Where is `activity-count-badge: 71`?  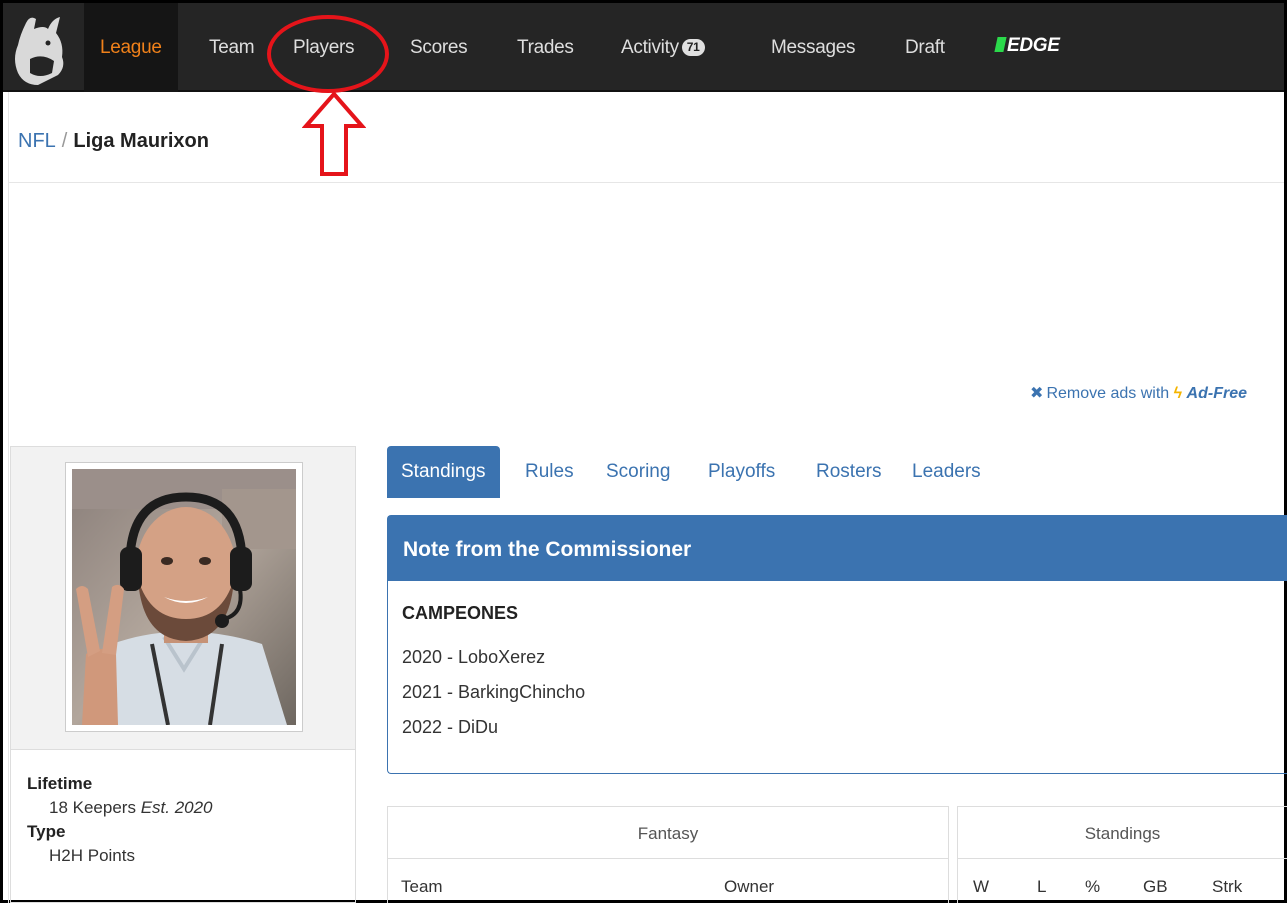
activity-count-badge: 71 is located at coordinates (693, 47).